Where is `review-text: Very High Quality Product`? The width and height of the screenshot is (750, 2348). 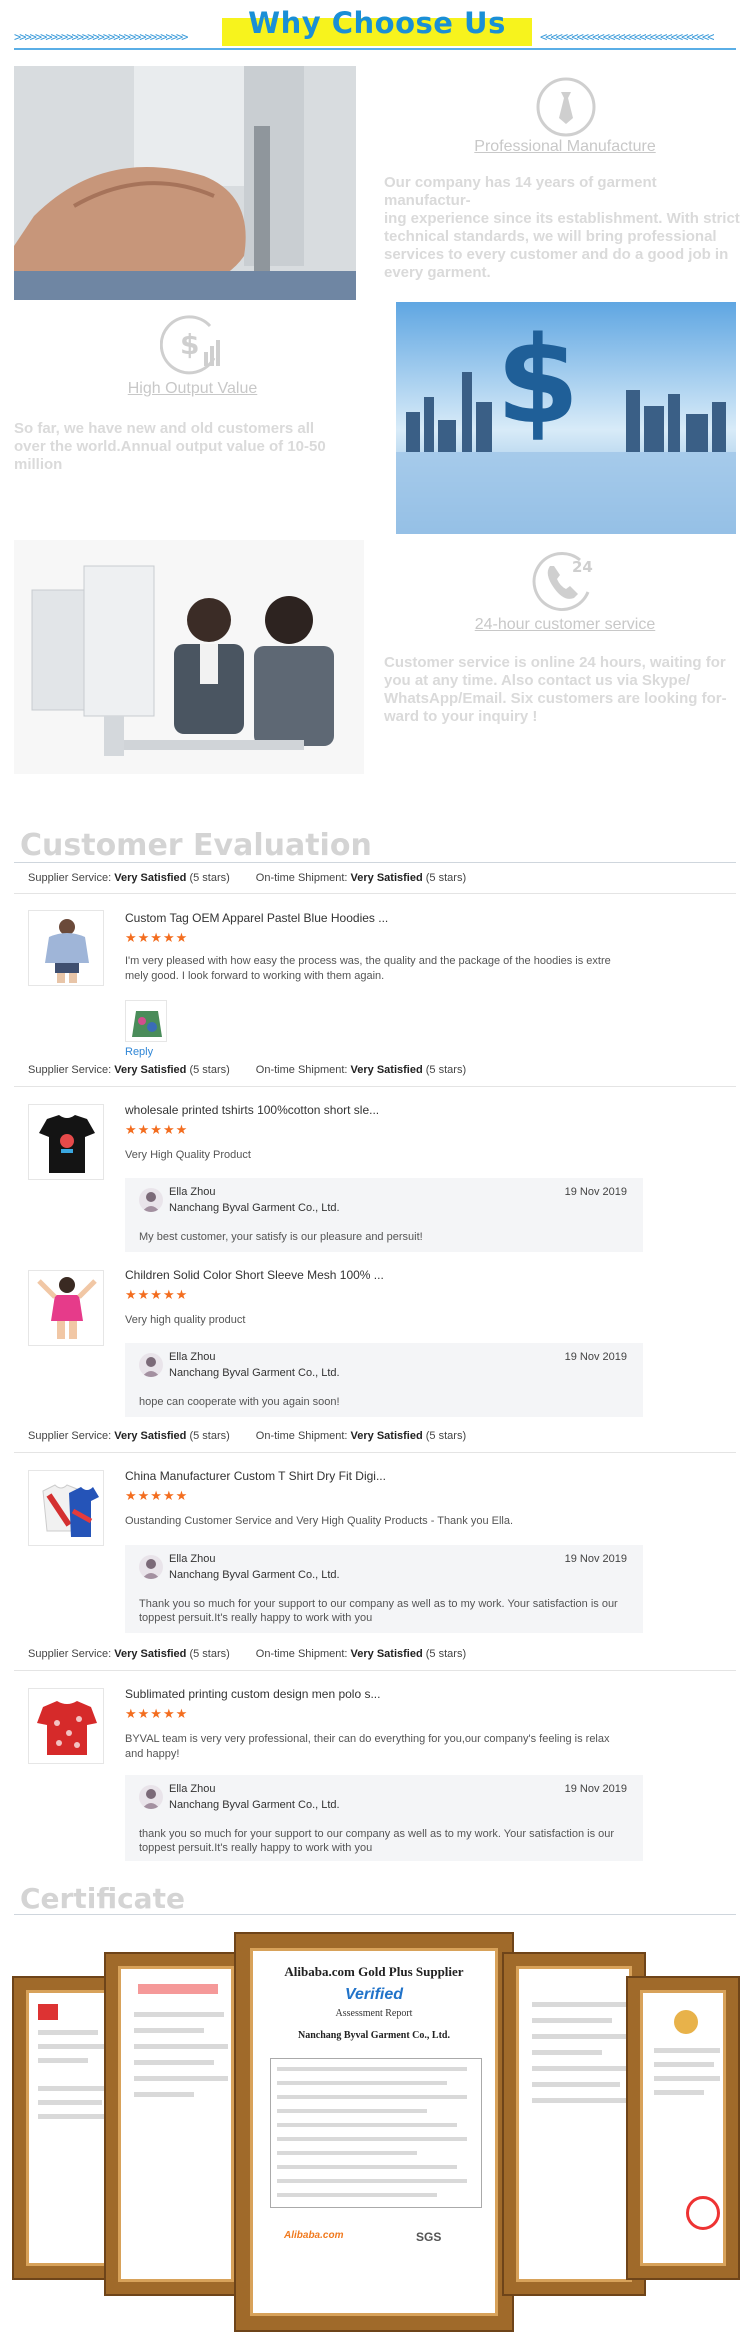 review-text: Very High Quality Product is located at coordinates (188, 1155).